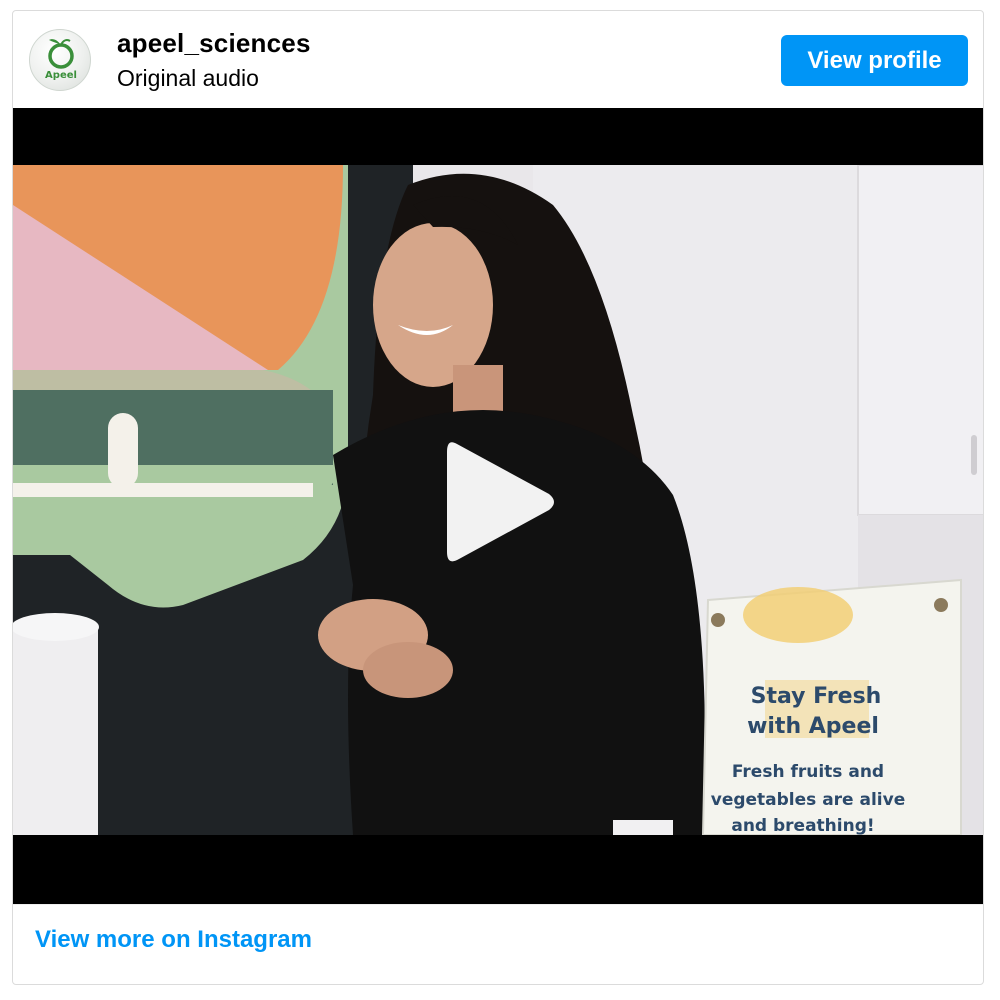 Image resolution: width=1000 pixels, height=1000 pixels. Describe the element at coordinates (813, 726) in the screenshot. I see `sign-title-line2: with Apeel` at that location.